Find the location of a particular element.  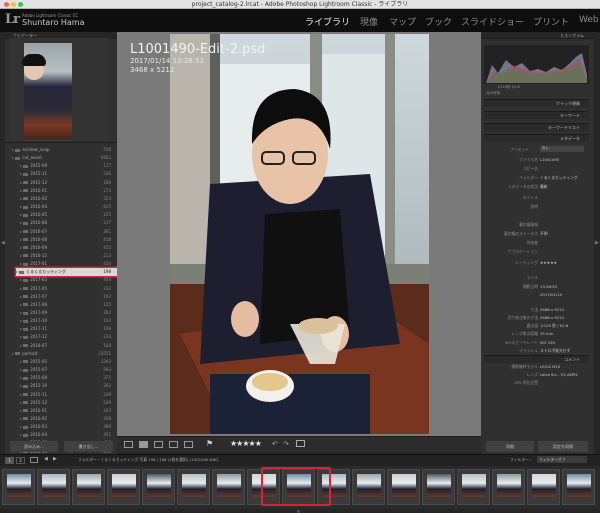

page-2-button: 2 is located at coordinates (20, 460).